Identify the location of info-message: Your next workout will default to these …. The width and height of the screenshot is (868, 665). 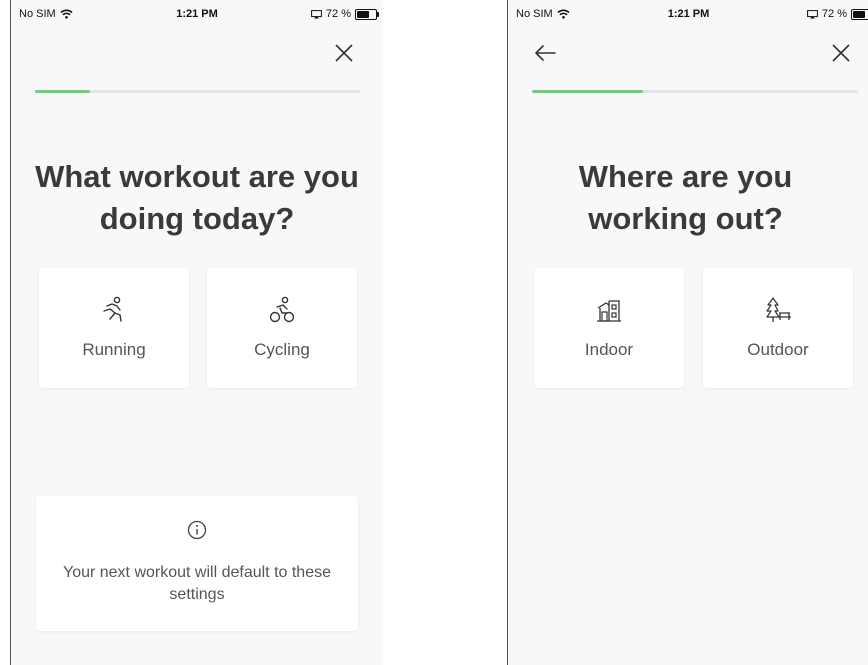
(196, 583).